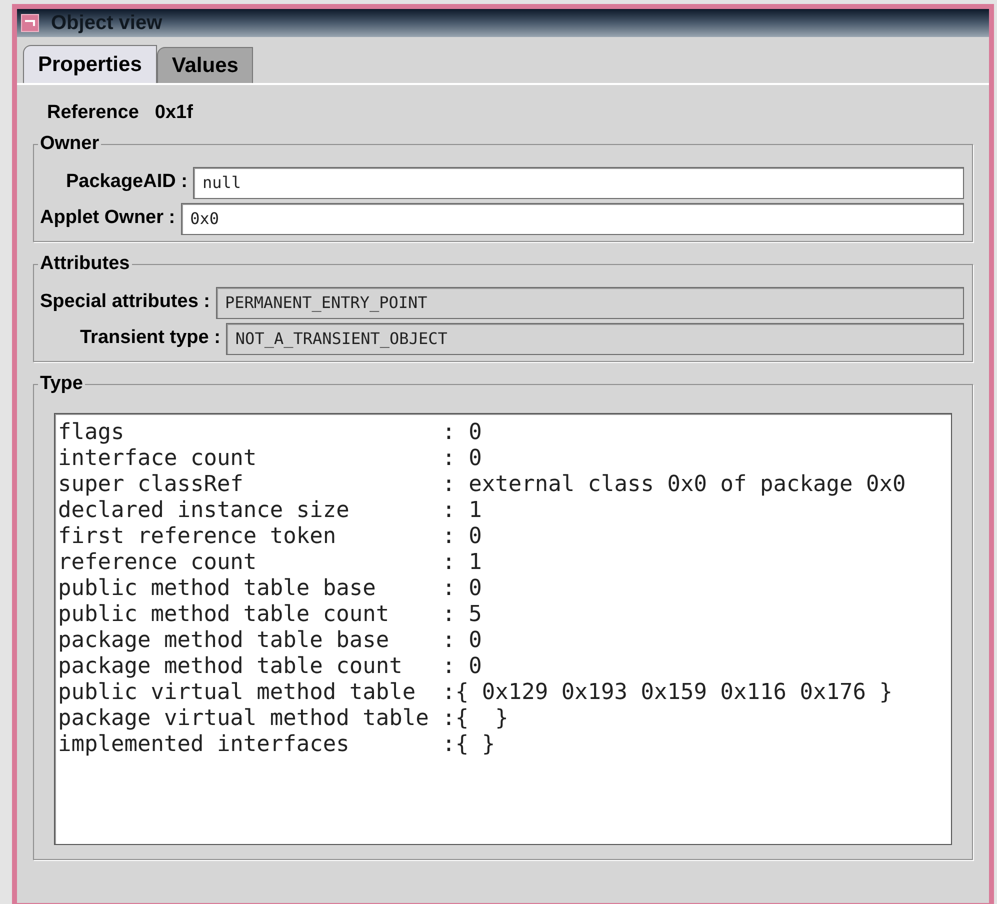  What do you see at coordinates (270, 433) in the screenshot?
I see `text-line: flags : 0` at bounding box center [270, 433].